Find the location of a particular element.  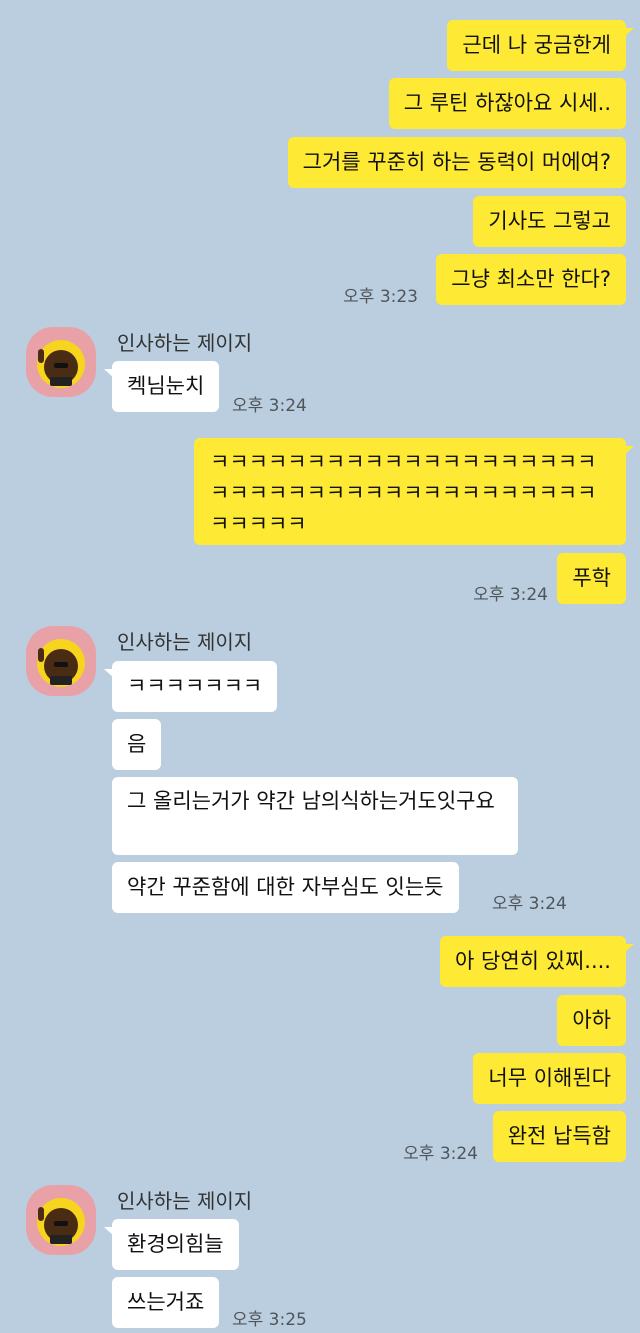

their-message: 켁님눈치 is located at coordinates (161, 386).